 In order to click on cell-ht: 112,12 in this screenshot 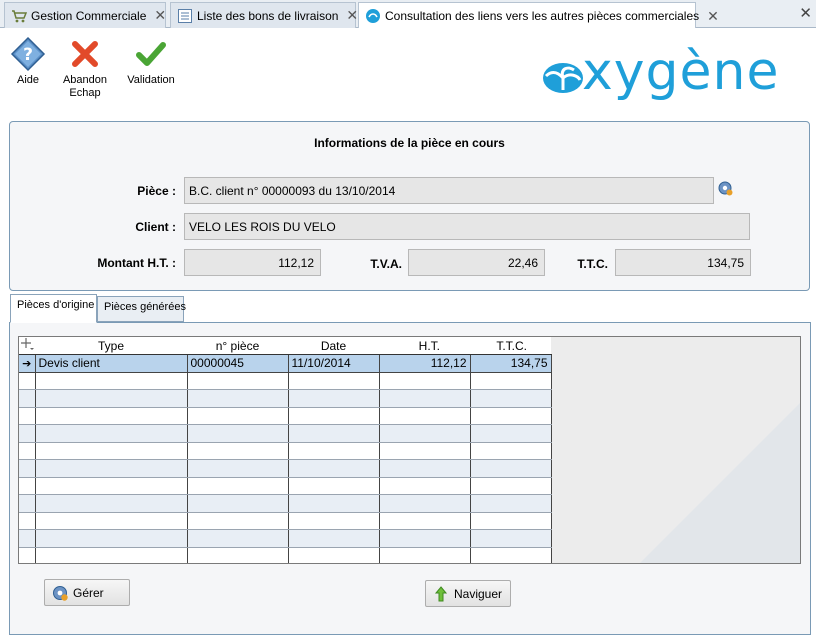, I will do `click(425, 363)`.